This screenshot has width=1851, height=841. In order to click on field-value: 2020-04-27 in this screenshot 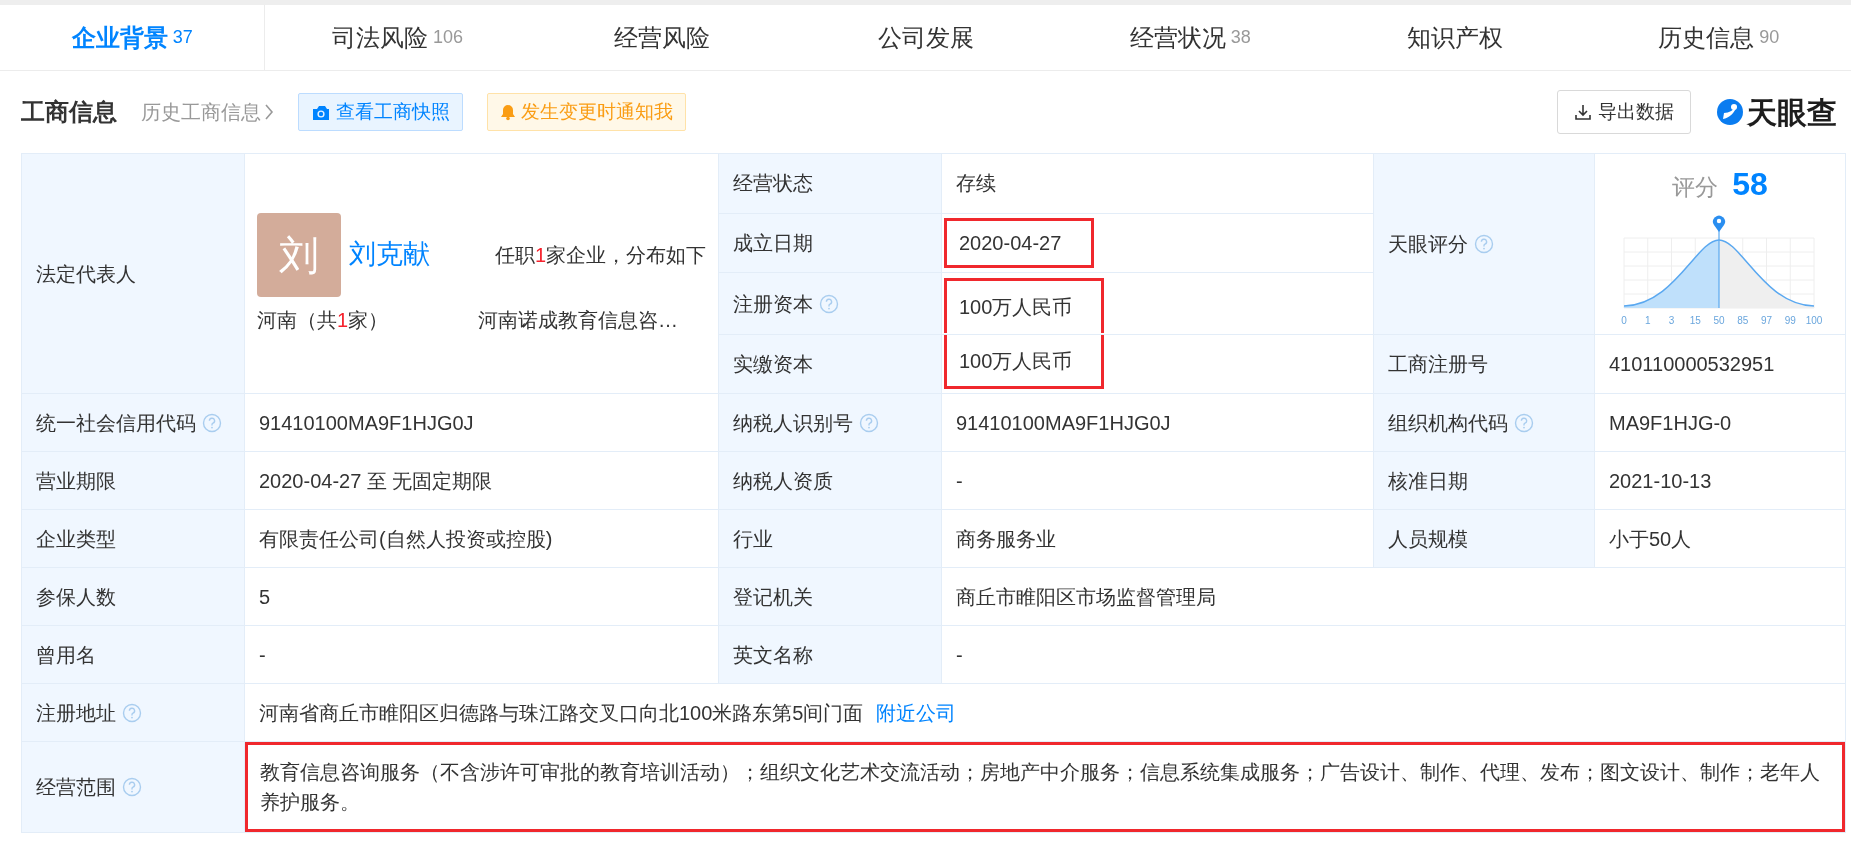, I will do `click(1010, 243)`.